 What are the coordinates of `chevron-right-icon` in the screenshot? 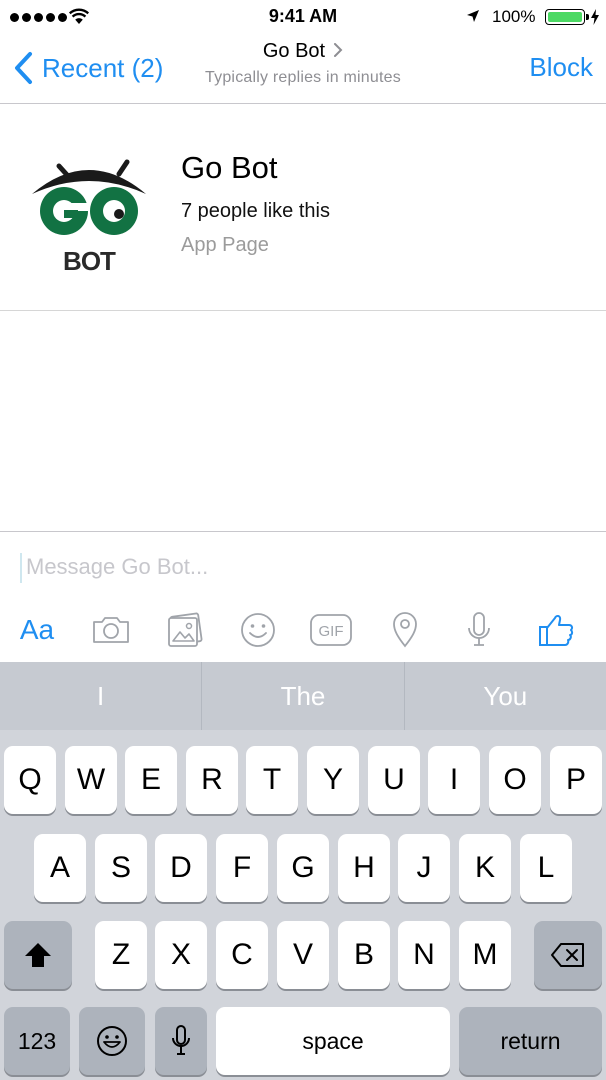 It's located at (338, 50).